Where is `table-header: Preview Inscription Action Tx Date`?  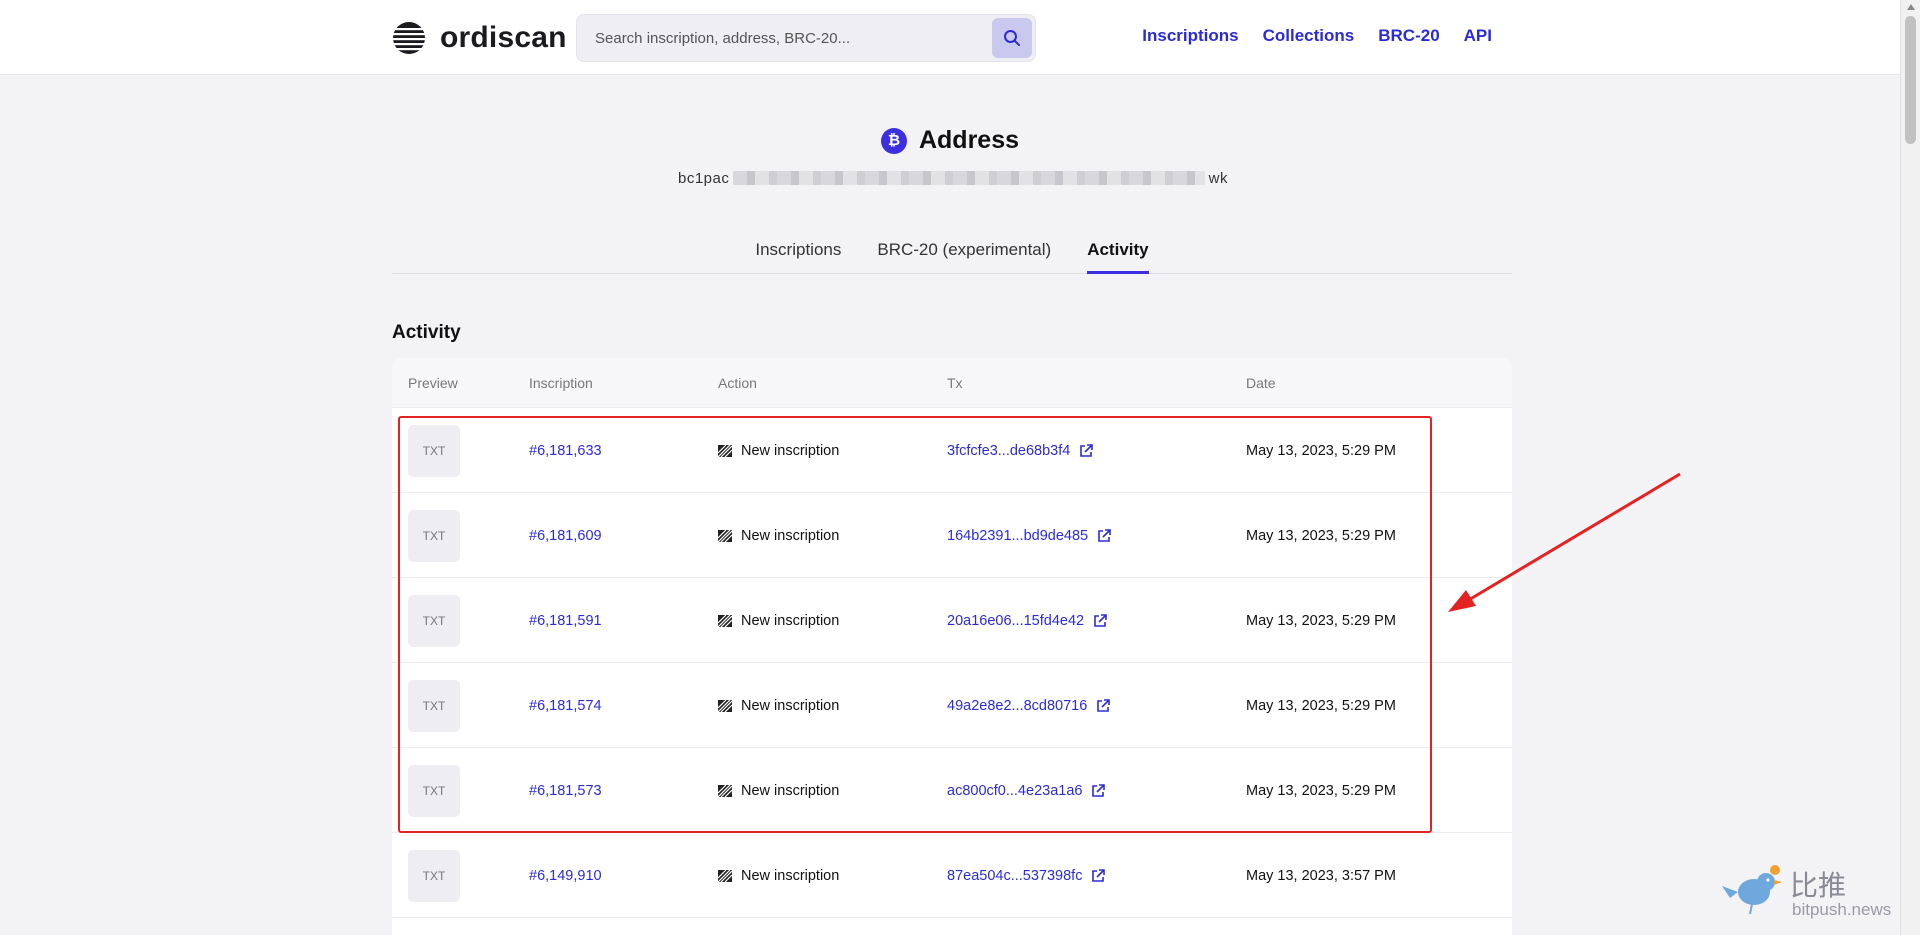 table-header: Preview Inscription Action Tx Date is located at coordinates (952, 383).